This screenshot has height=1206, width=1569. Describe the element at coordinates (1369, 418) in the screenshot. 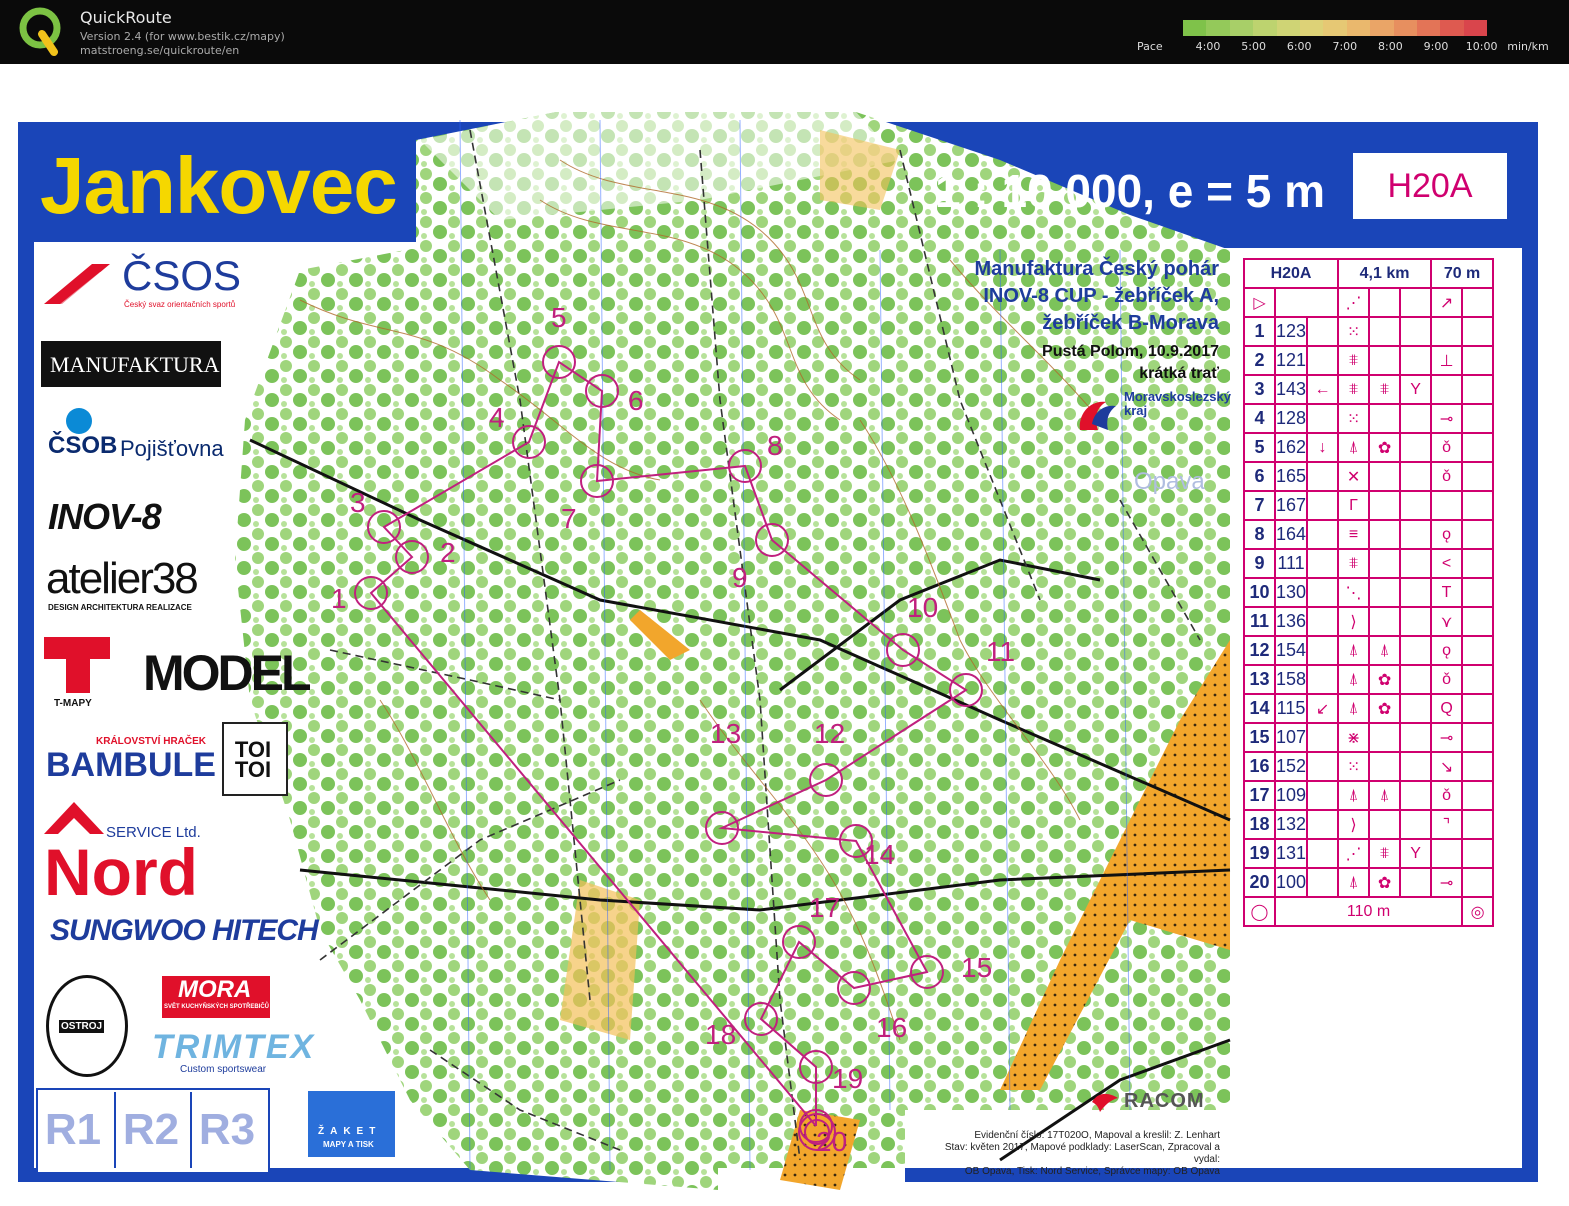

I see `cd-row: 4 128 ⁙ ⊸` at that location.